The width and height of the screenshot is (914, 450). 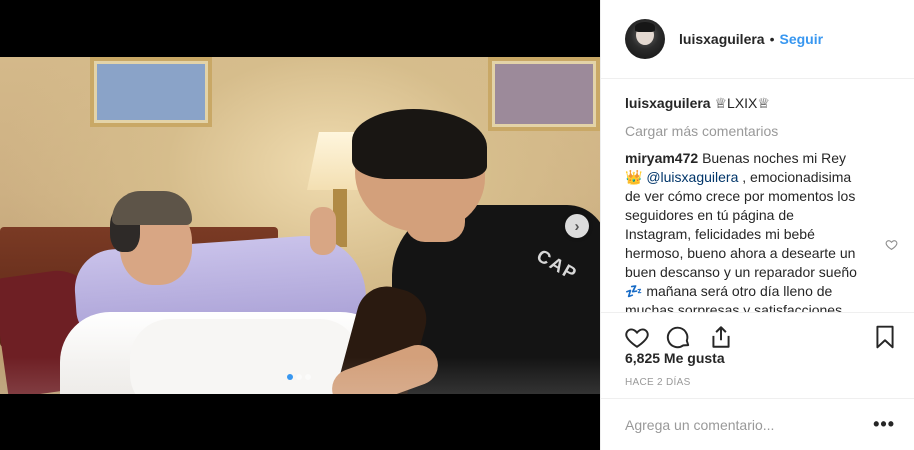 What do you see at coordinates (658, 382) in the screenshot?
I see `post-timestamp: HACE 2 DÍAS` at bounding box center [658, 382].